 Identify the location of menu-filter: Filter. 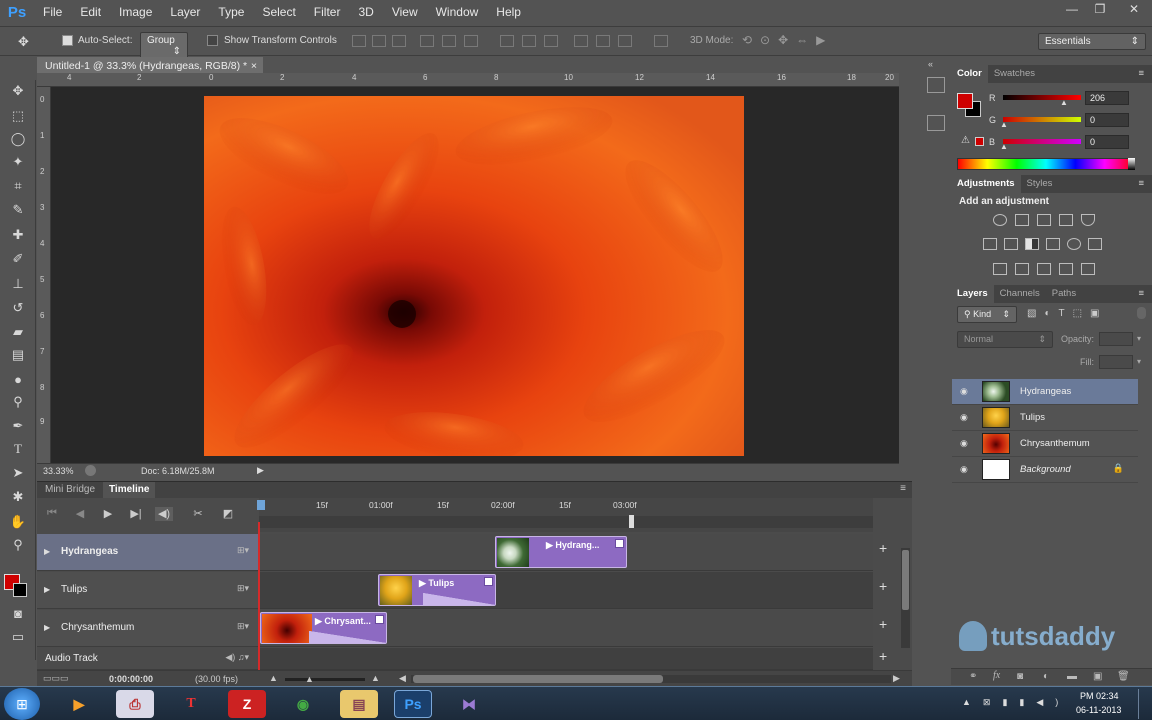
(327, 12).